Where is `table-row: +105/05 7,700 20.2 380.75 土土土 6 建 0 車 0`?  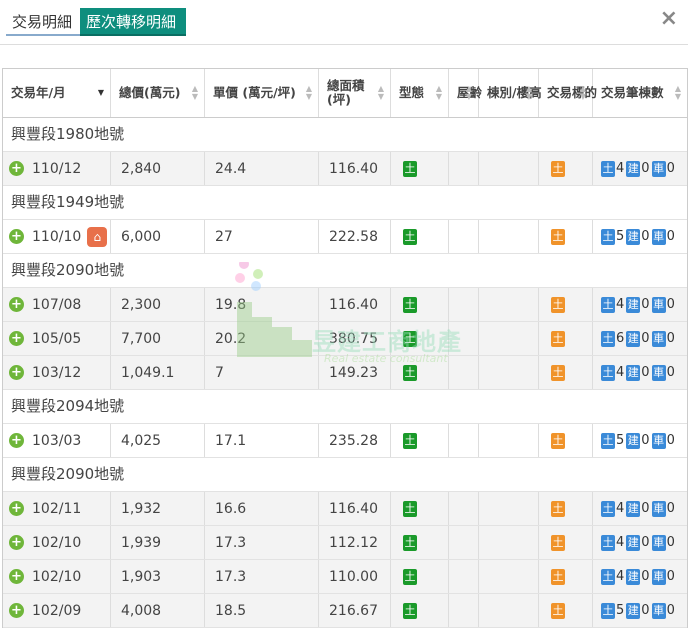
table-row: +105/05 7,700 20.2 380.75 土土土 6 建 0 車 0 is located at coordinates (345, 339).